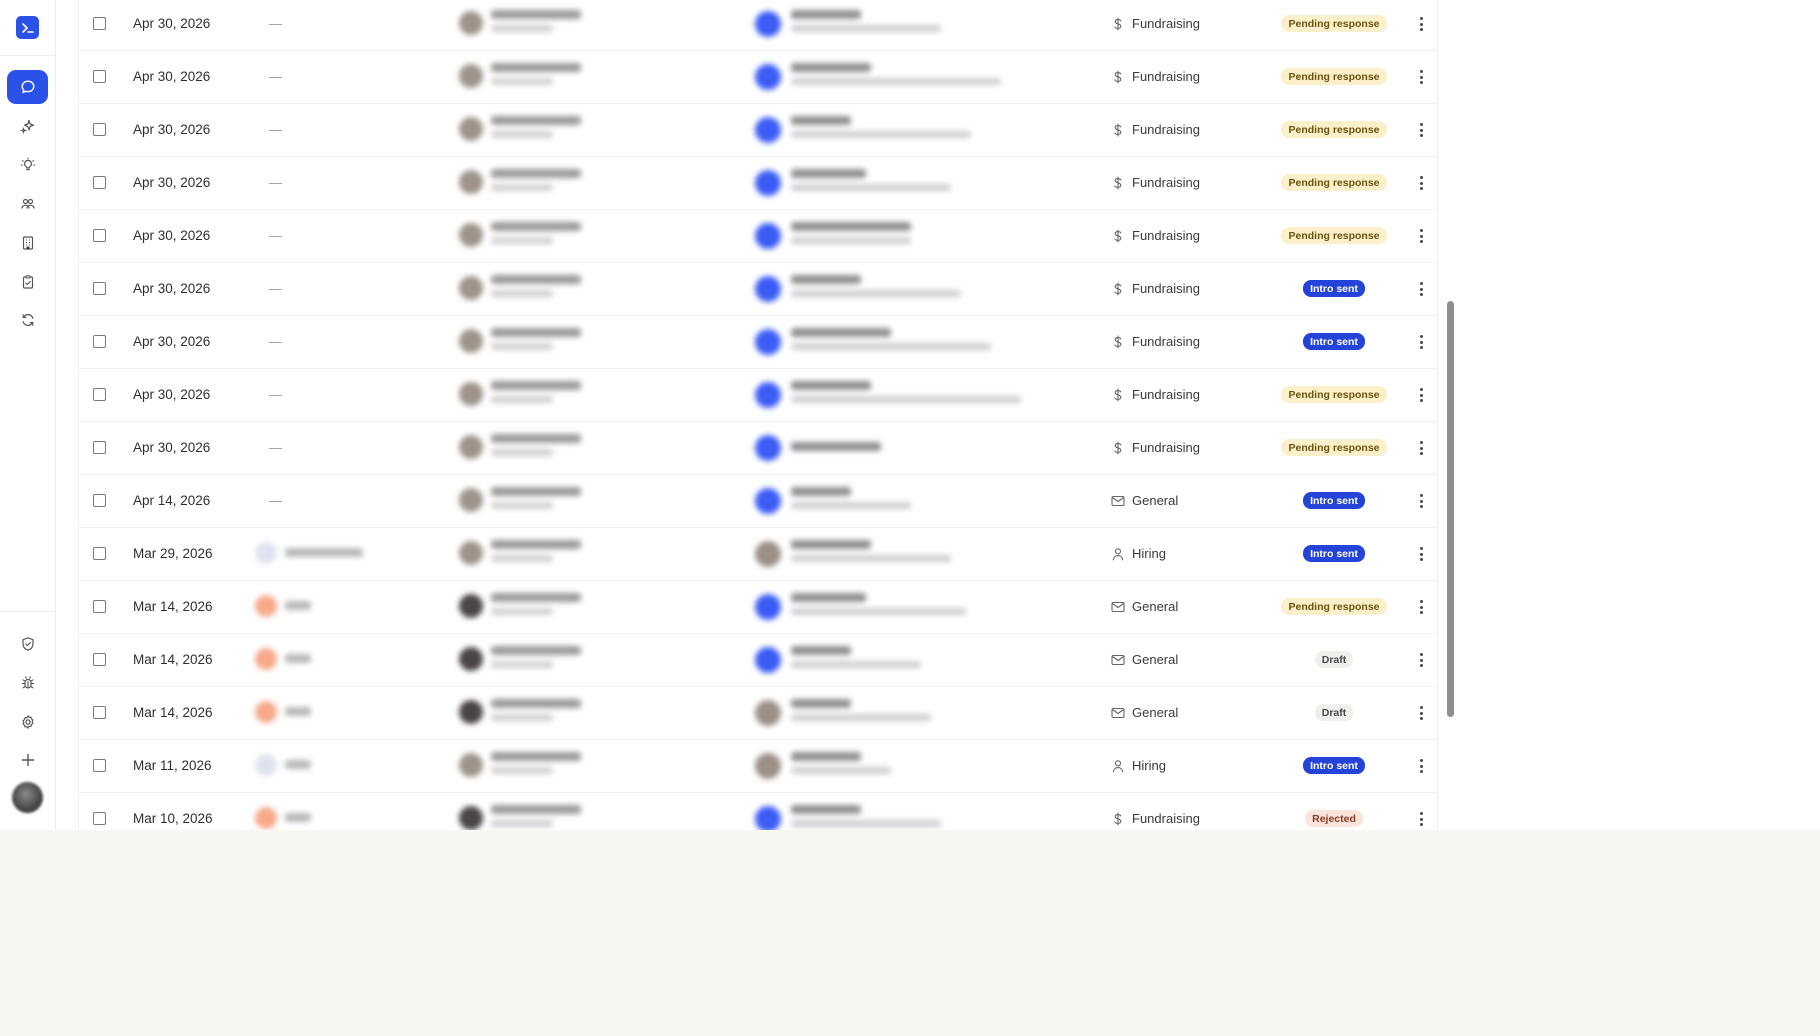 This screenshot has height=1036, width=1820. What do you see at coordinates (758, 554) in the screenshot?
I see `table-row: Mar 29, 2026 Hiring Intro sent` at bounding box center [758, 554].